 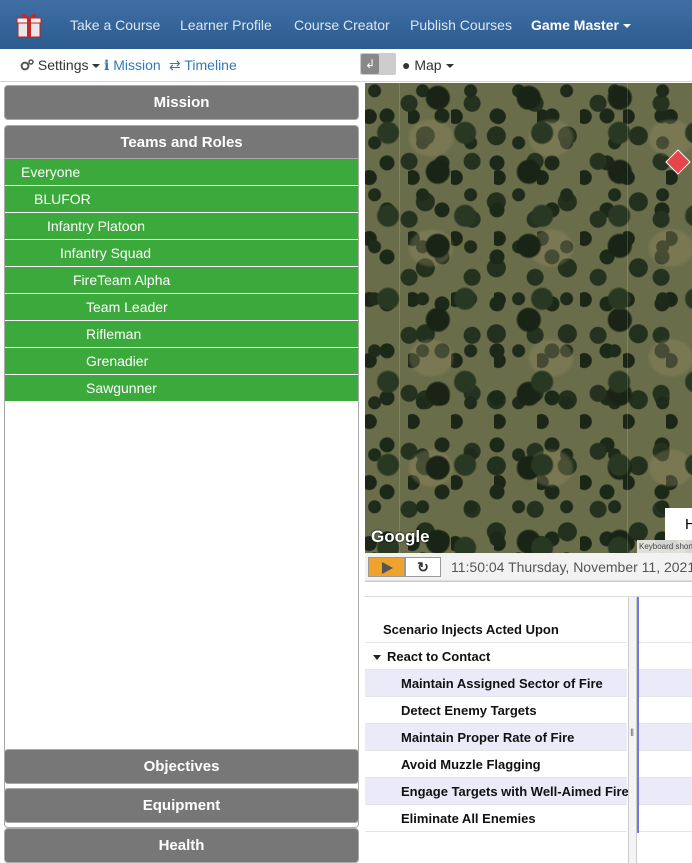 What do you see at coordinates (96, 226) in the screenshot?
I see `team-item-label: Infantry Platoon` at bounding box center [96, 226].